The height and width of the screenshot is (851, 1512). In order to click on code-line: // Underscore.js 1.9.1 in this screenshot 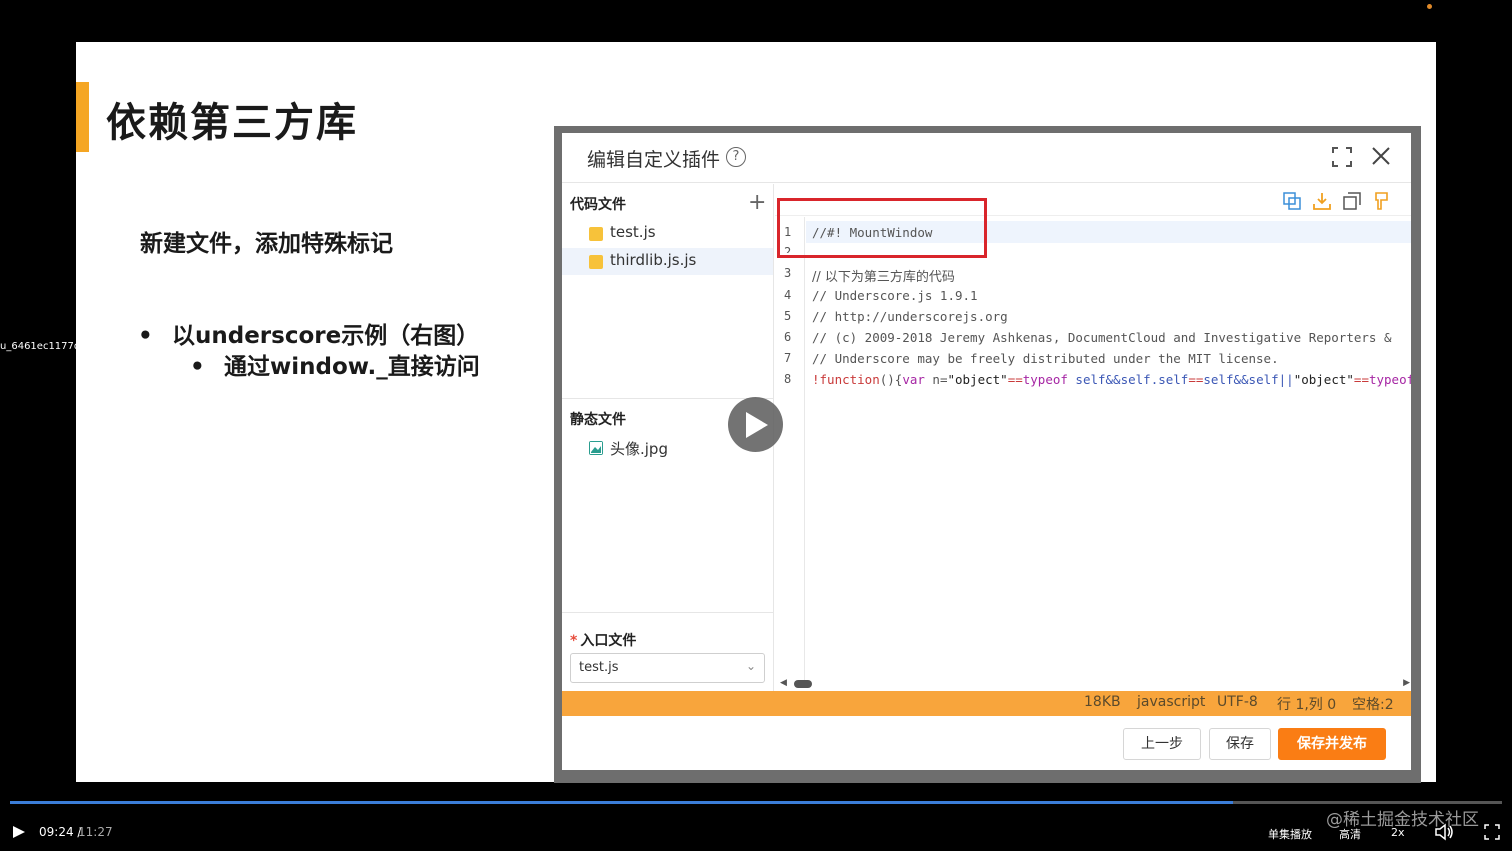, I will do `click(895, 295)`.